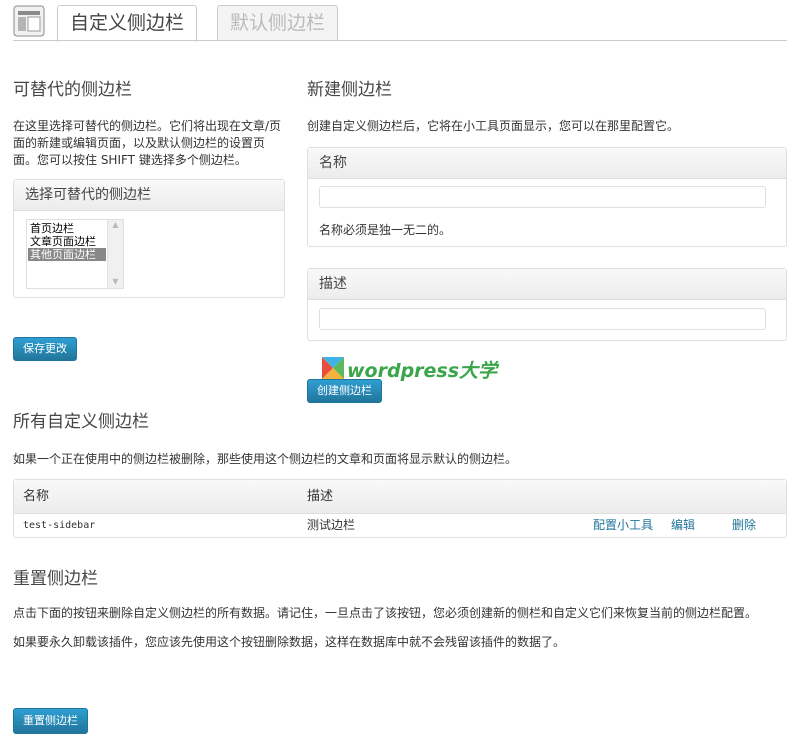  What do you see at coordinates (59, 525) in the screenshot?
I see `row-name: test-sidebar` at bounding box center [59, 525].